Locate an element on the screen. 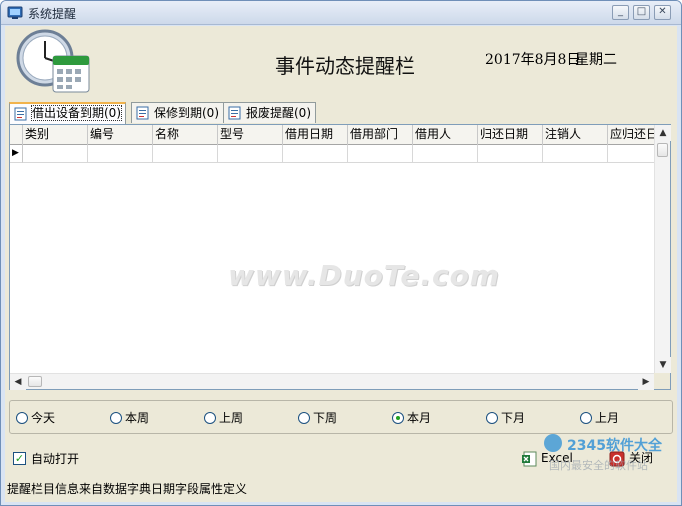 The width and height of the screenshot is (682, 506). auto-open-checkbox: ✓ 自动打开 is located at coordinates (46, 460).